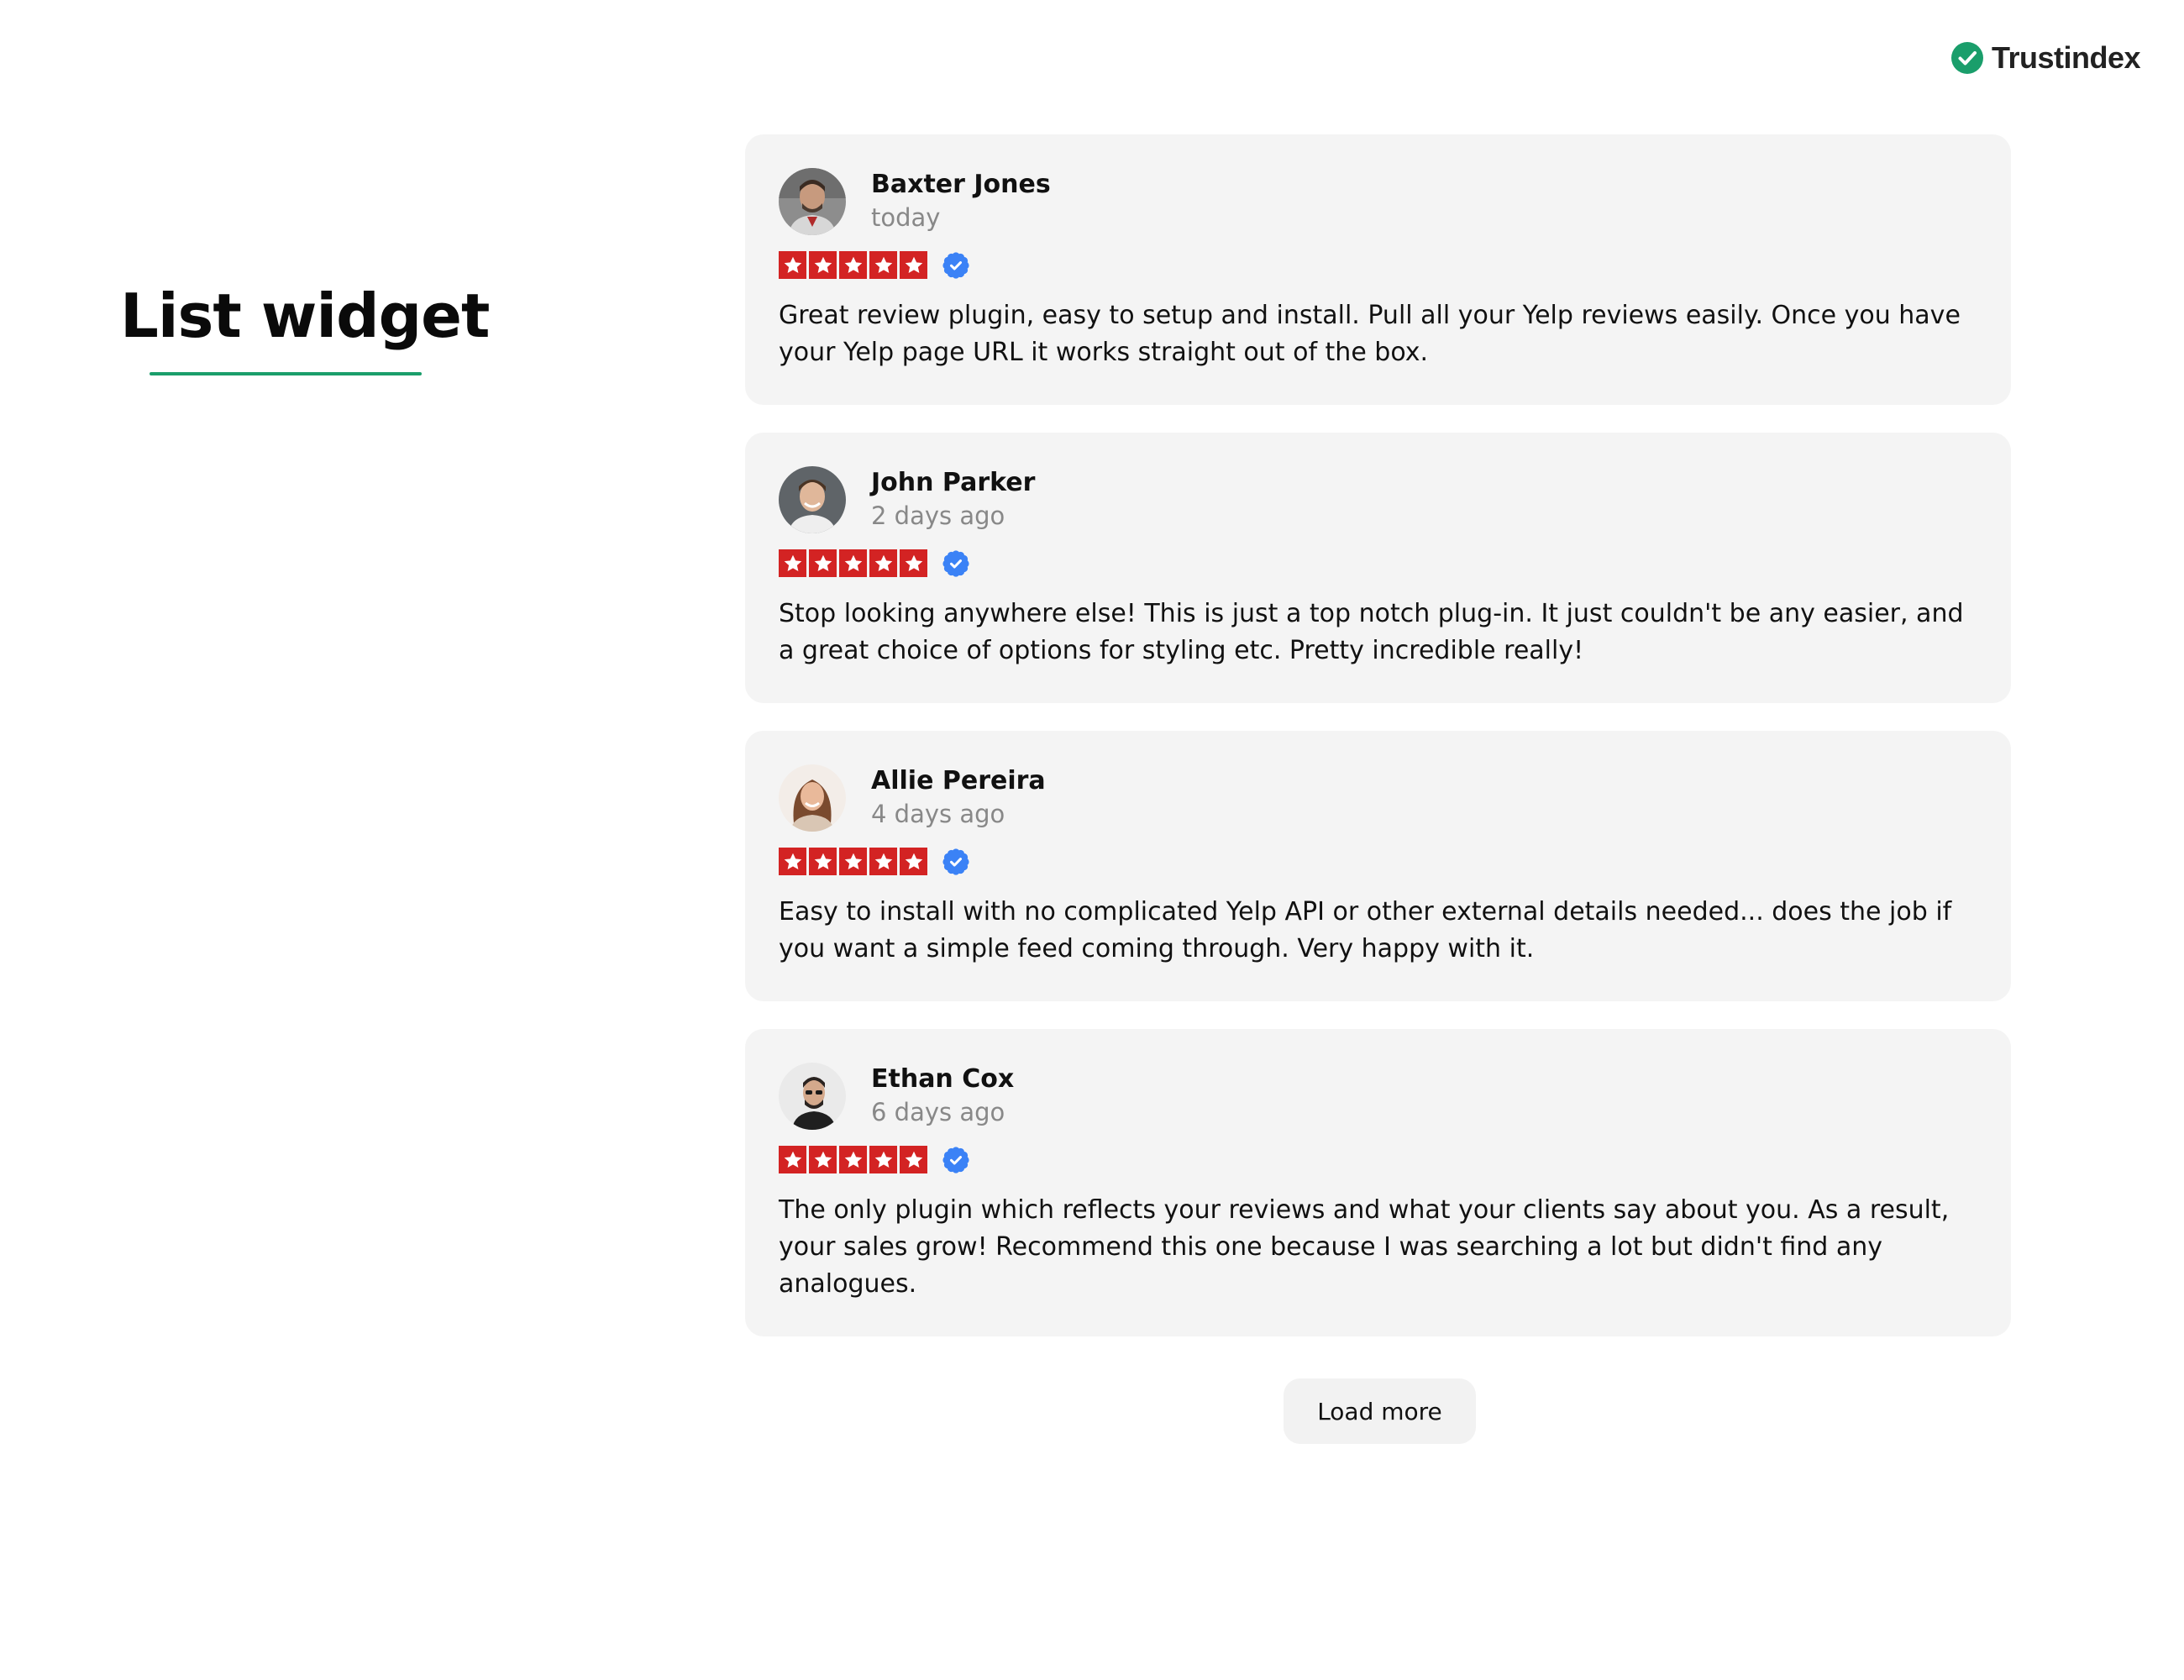 This screenshot has width=2184, height=1680. Describe the element at coordinates (961, 184) in the screenshot. I see `reviewer-name: Baxter Jones` at that location.